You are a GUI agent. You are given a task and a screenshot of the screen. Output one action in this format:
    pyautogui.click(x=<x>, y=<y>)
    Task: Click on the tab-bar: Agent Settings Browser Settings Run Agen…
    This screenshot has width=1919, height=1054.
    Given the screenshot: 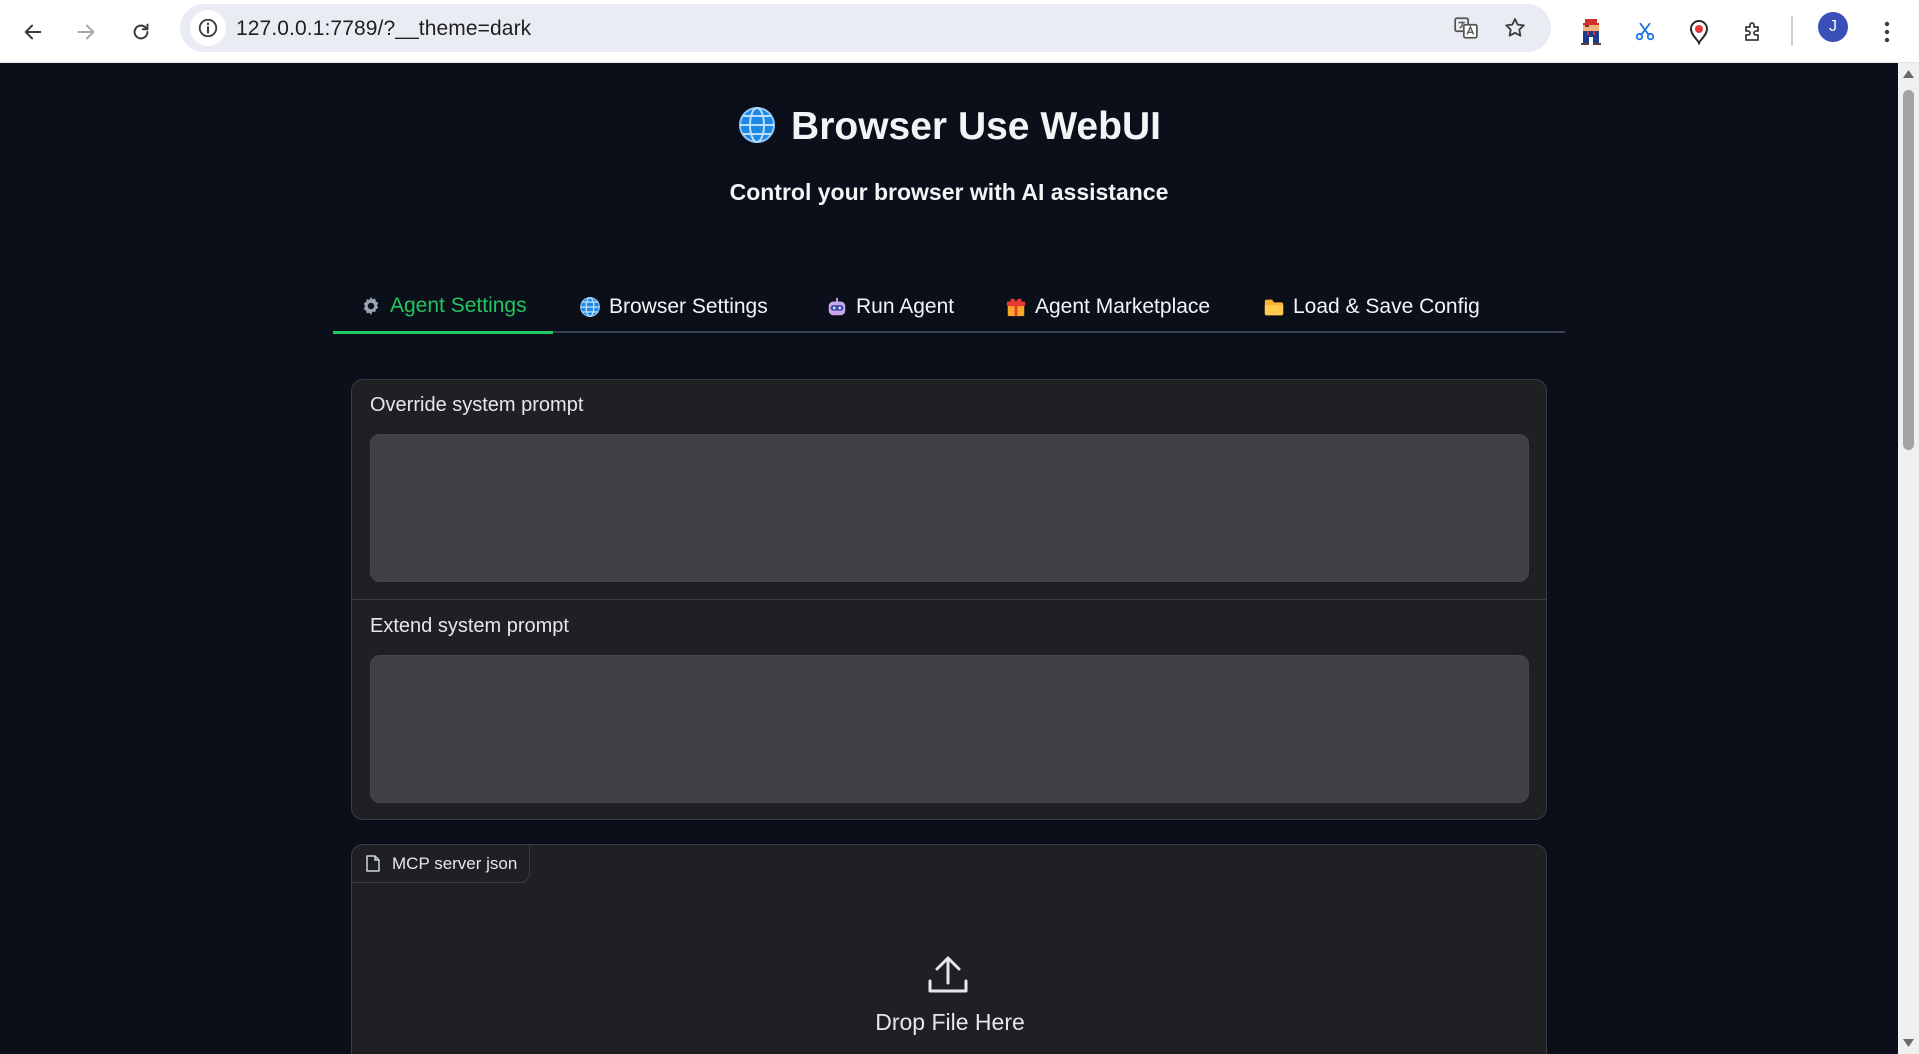 What is the action you would take?
    pyautogui.click(x=949, y=307)
    